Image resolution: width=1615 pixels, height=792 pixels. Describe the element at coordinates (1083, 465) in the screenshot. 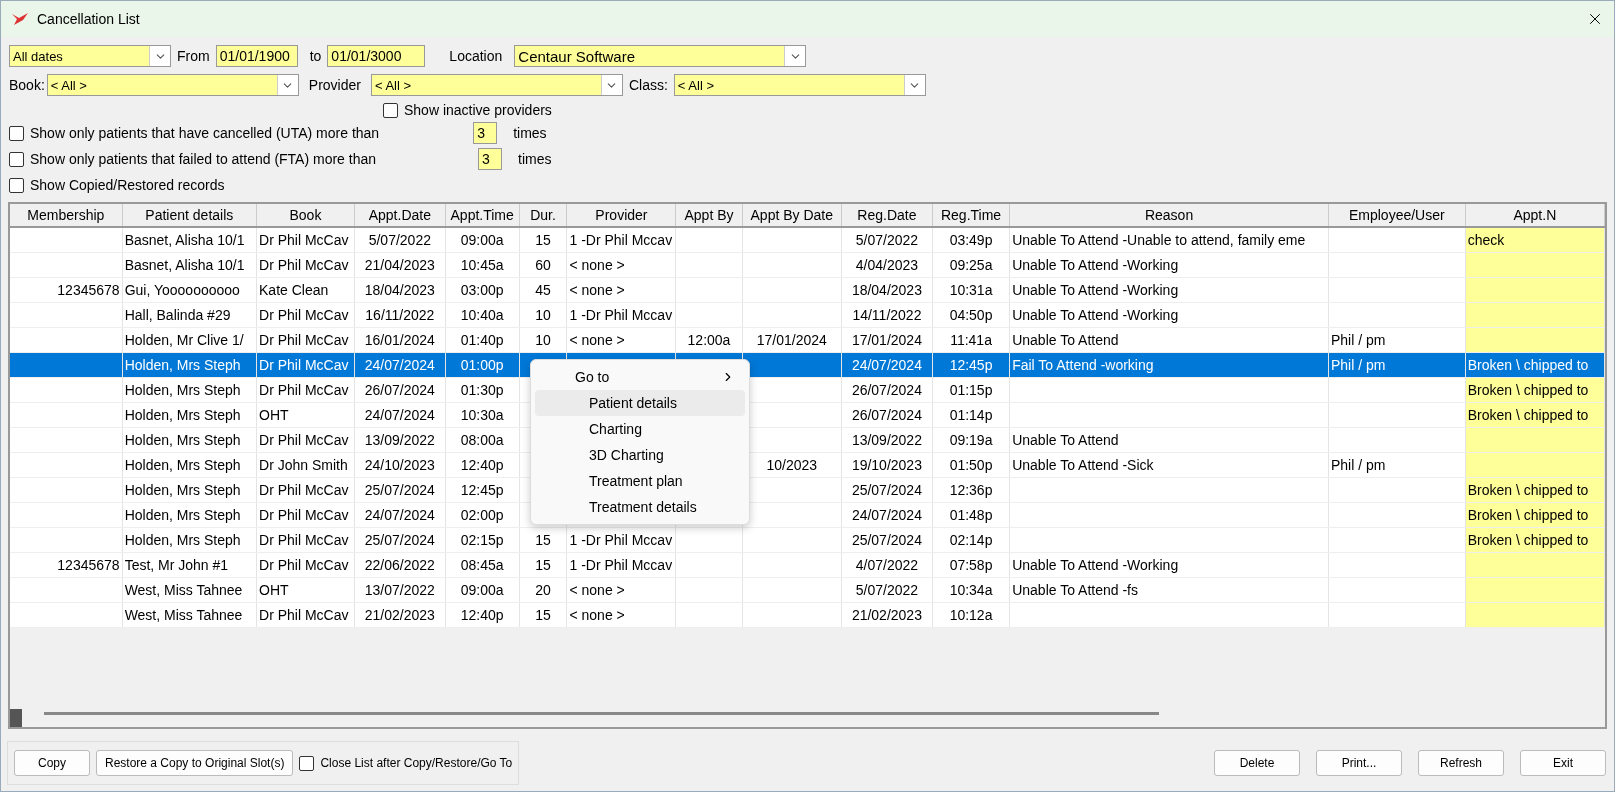

I see `table-cell: Unable To Attend -Sick` at that location.